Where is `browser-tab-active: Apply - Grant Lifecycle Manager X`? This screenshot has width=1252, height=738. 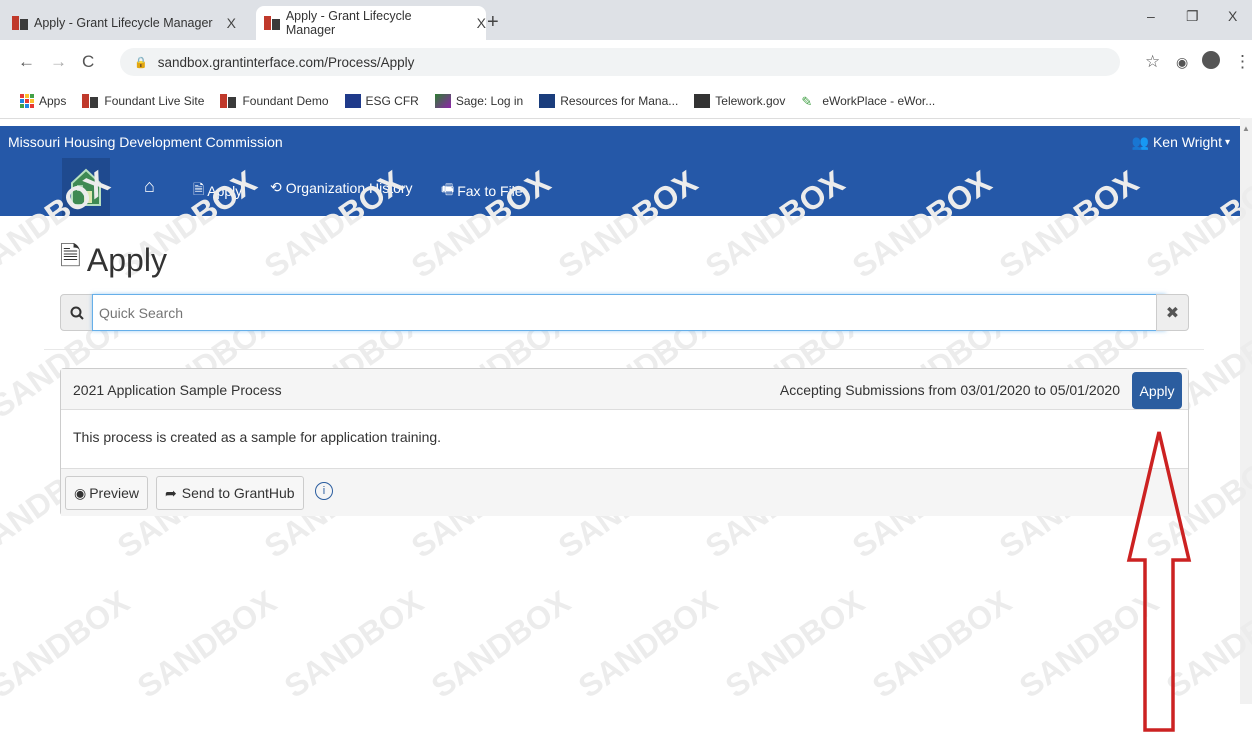
browser-tab-active: Apply - Grant Lifecycle Manager X is located at coordinates (371, 23).